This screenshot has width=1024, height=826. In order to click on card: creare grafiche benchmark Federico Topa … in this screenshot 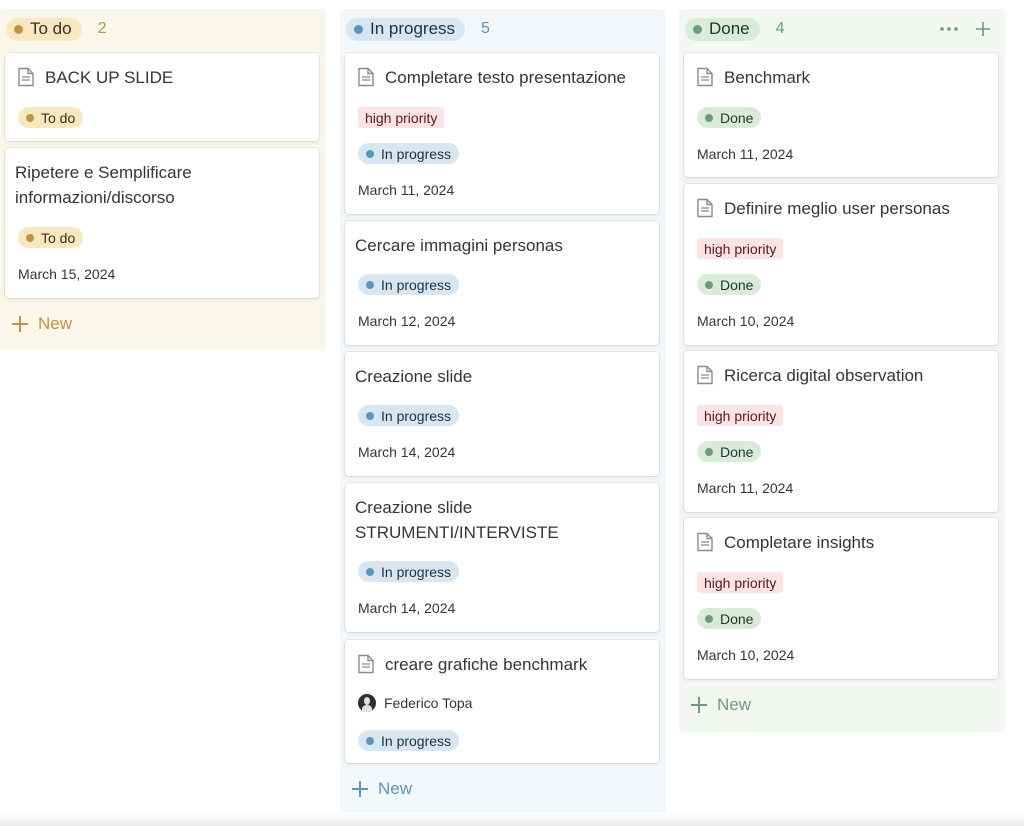, I will do `click(502, 701)`.